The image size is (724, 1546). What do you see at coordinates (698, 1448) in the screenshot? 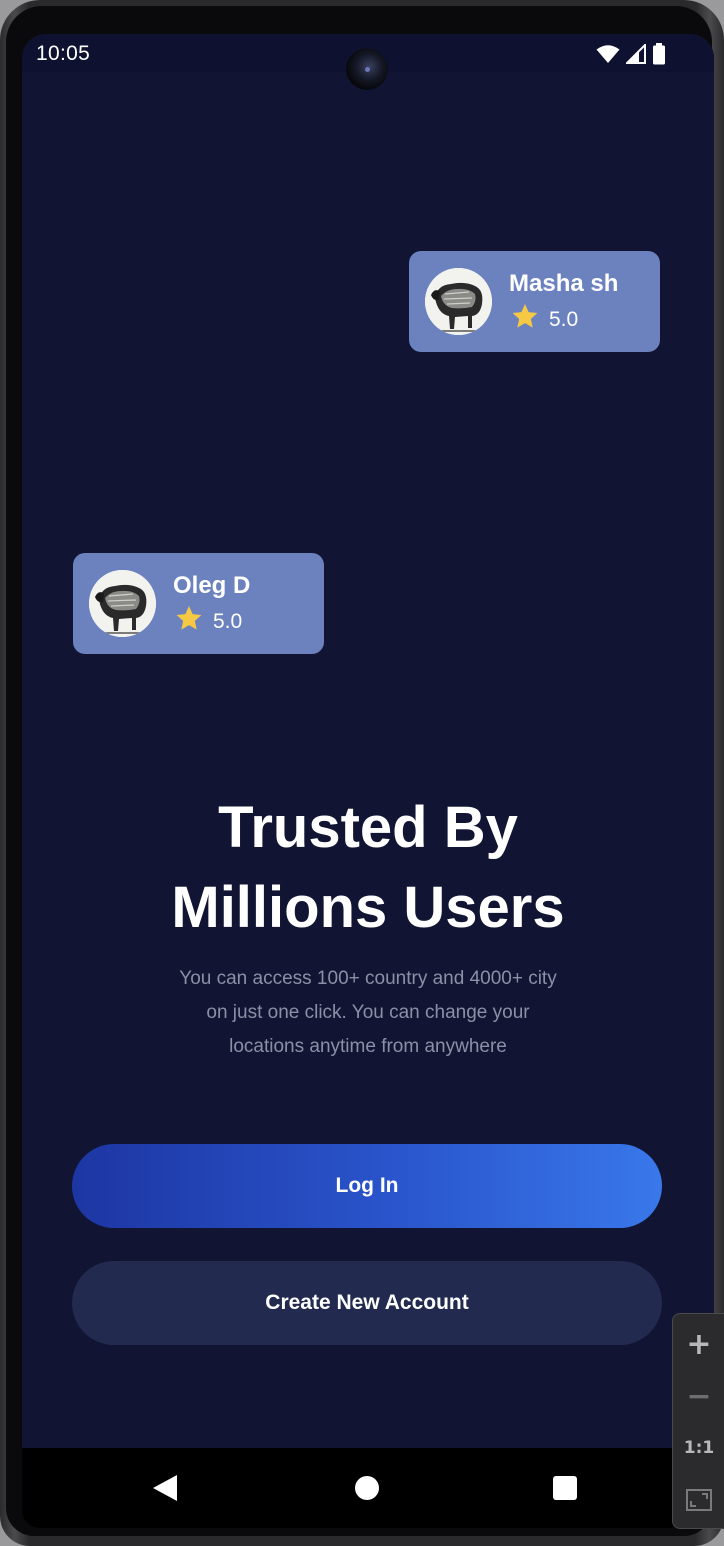
I see `actual-size-button: 1:1` at bounding box center [698, 1448].